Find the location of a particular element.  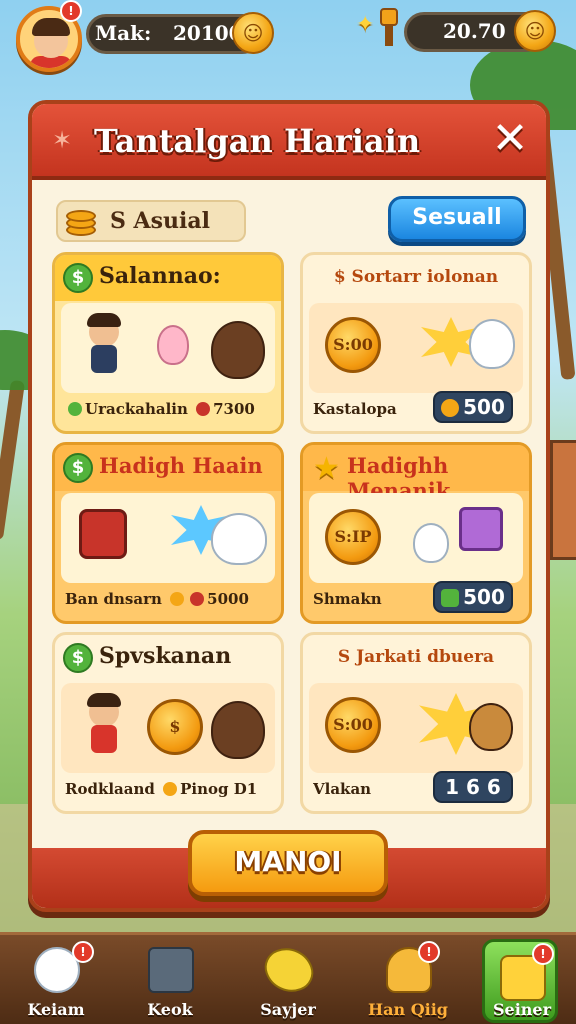

challenge-card-5: $ Spvskanan $ Rodklaand Pinog D1 is located at coordinates (168, 723).